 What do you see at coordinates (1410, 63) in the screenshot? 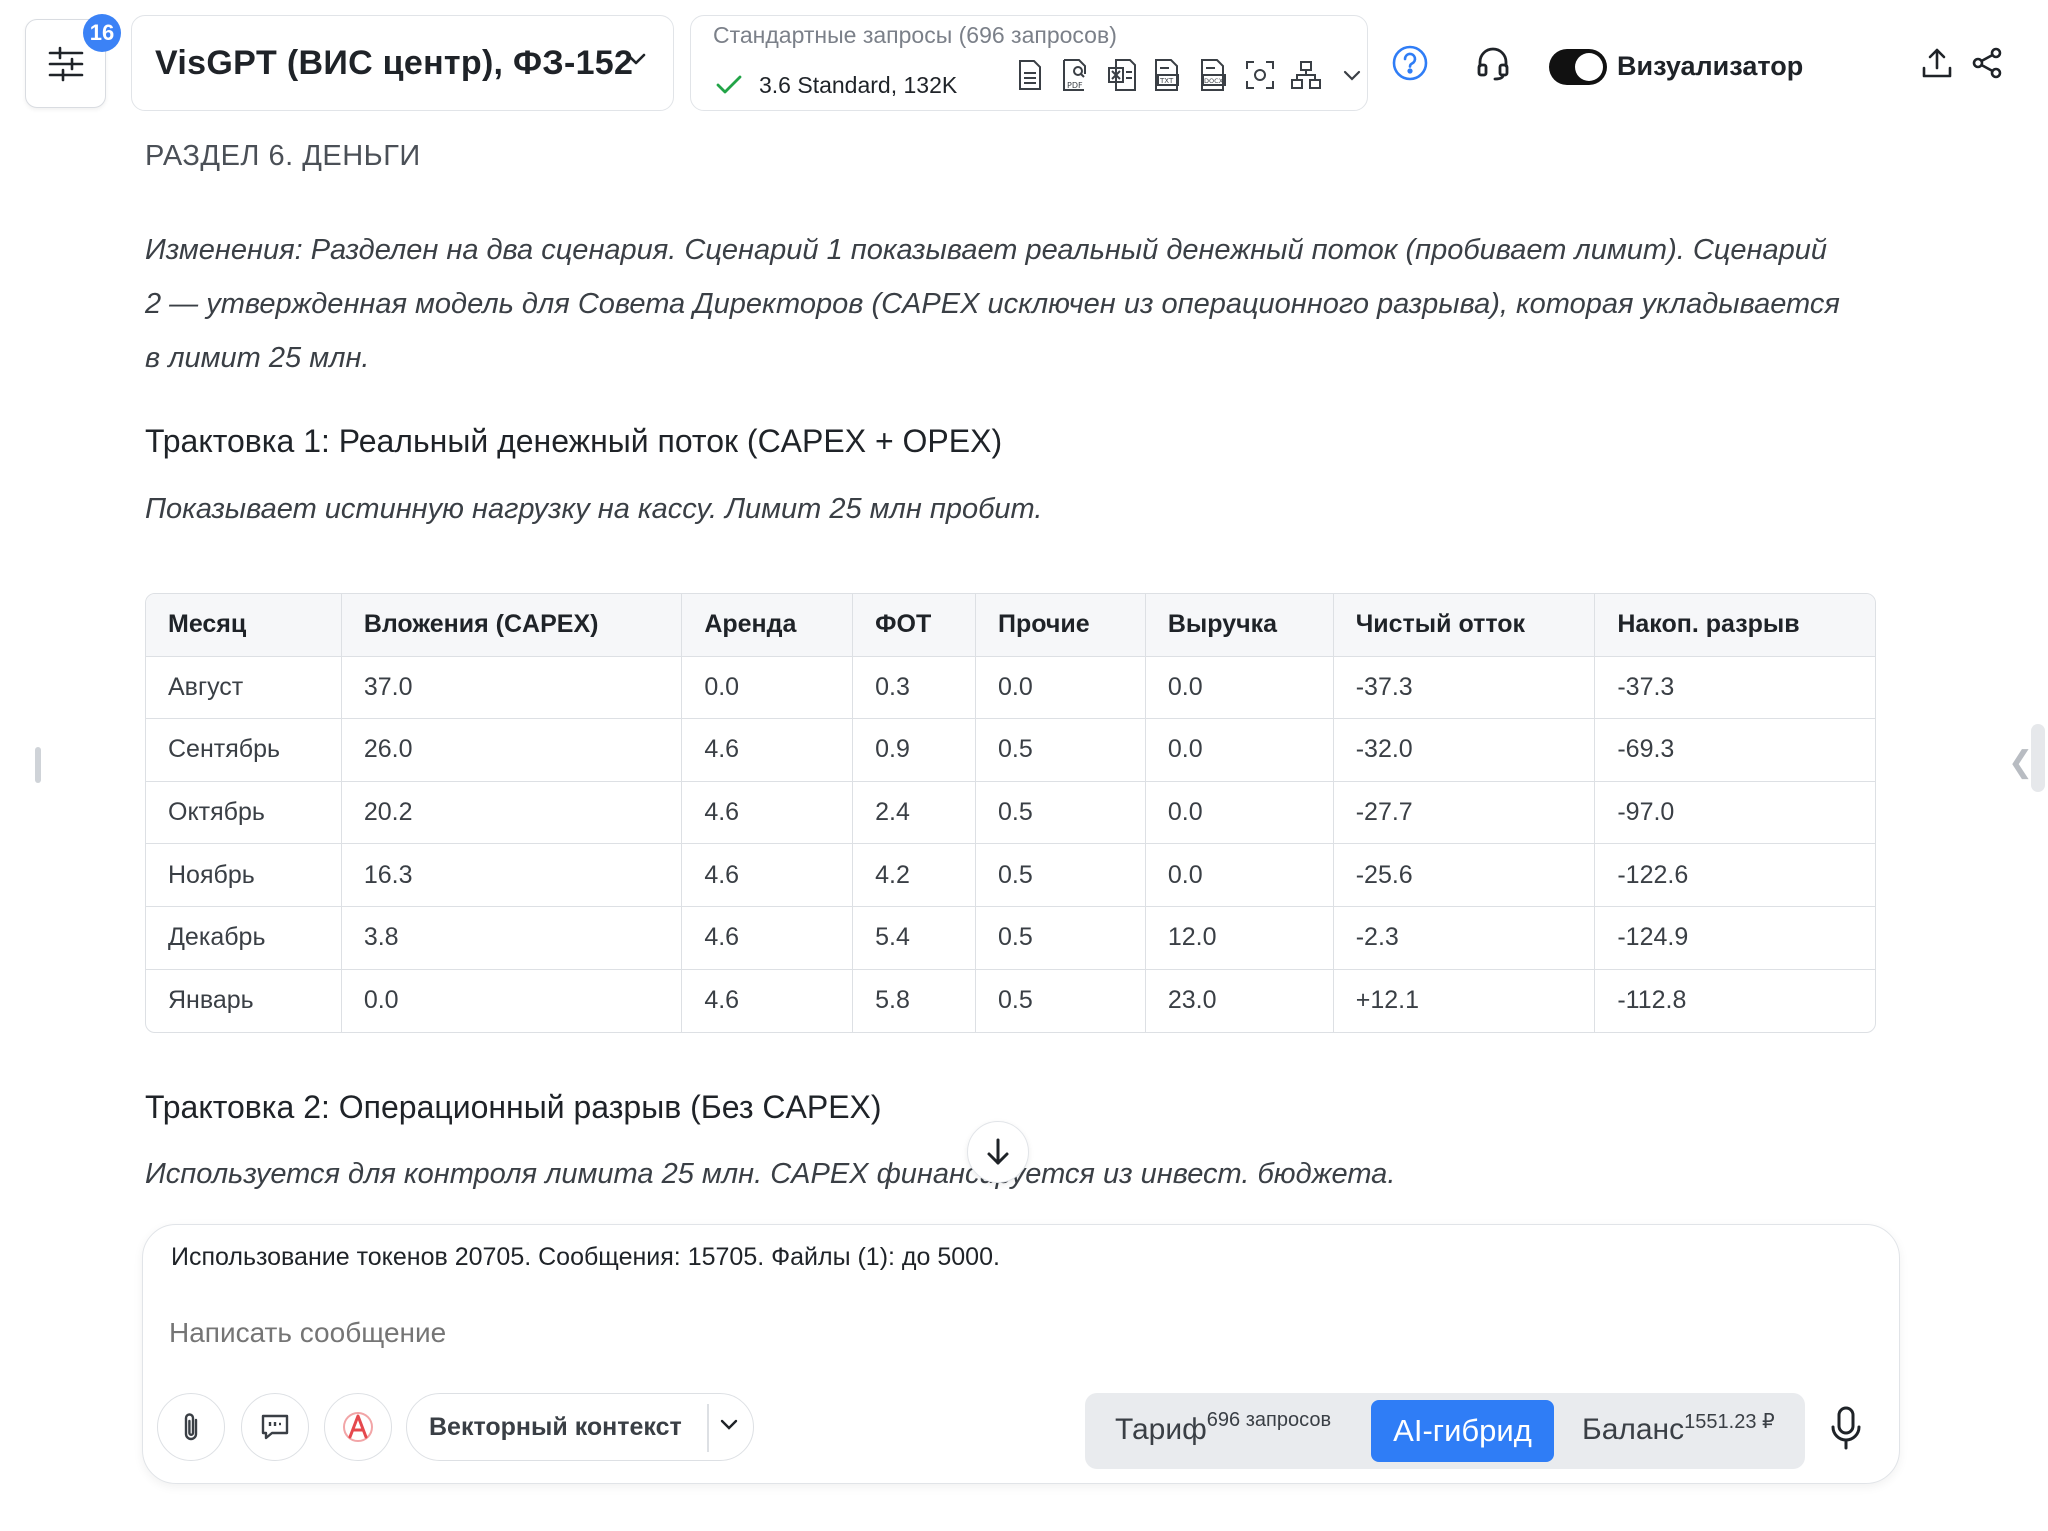
I see `help-icon` at bounding box center [1410, 63].